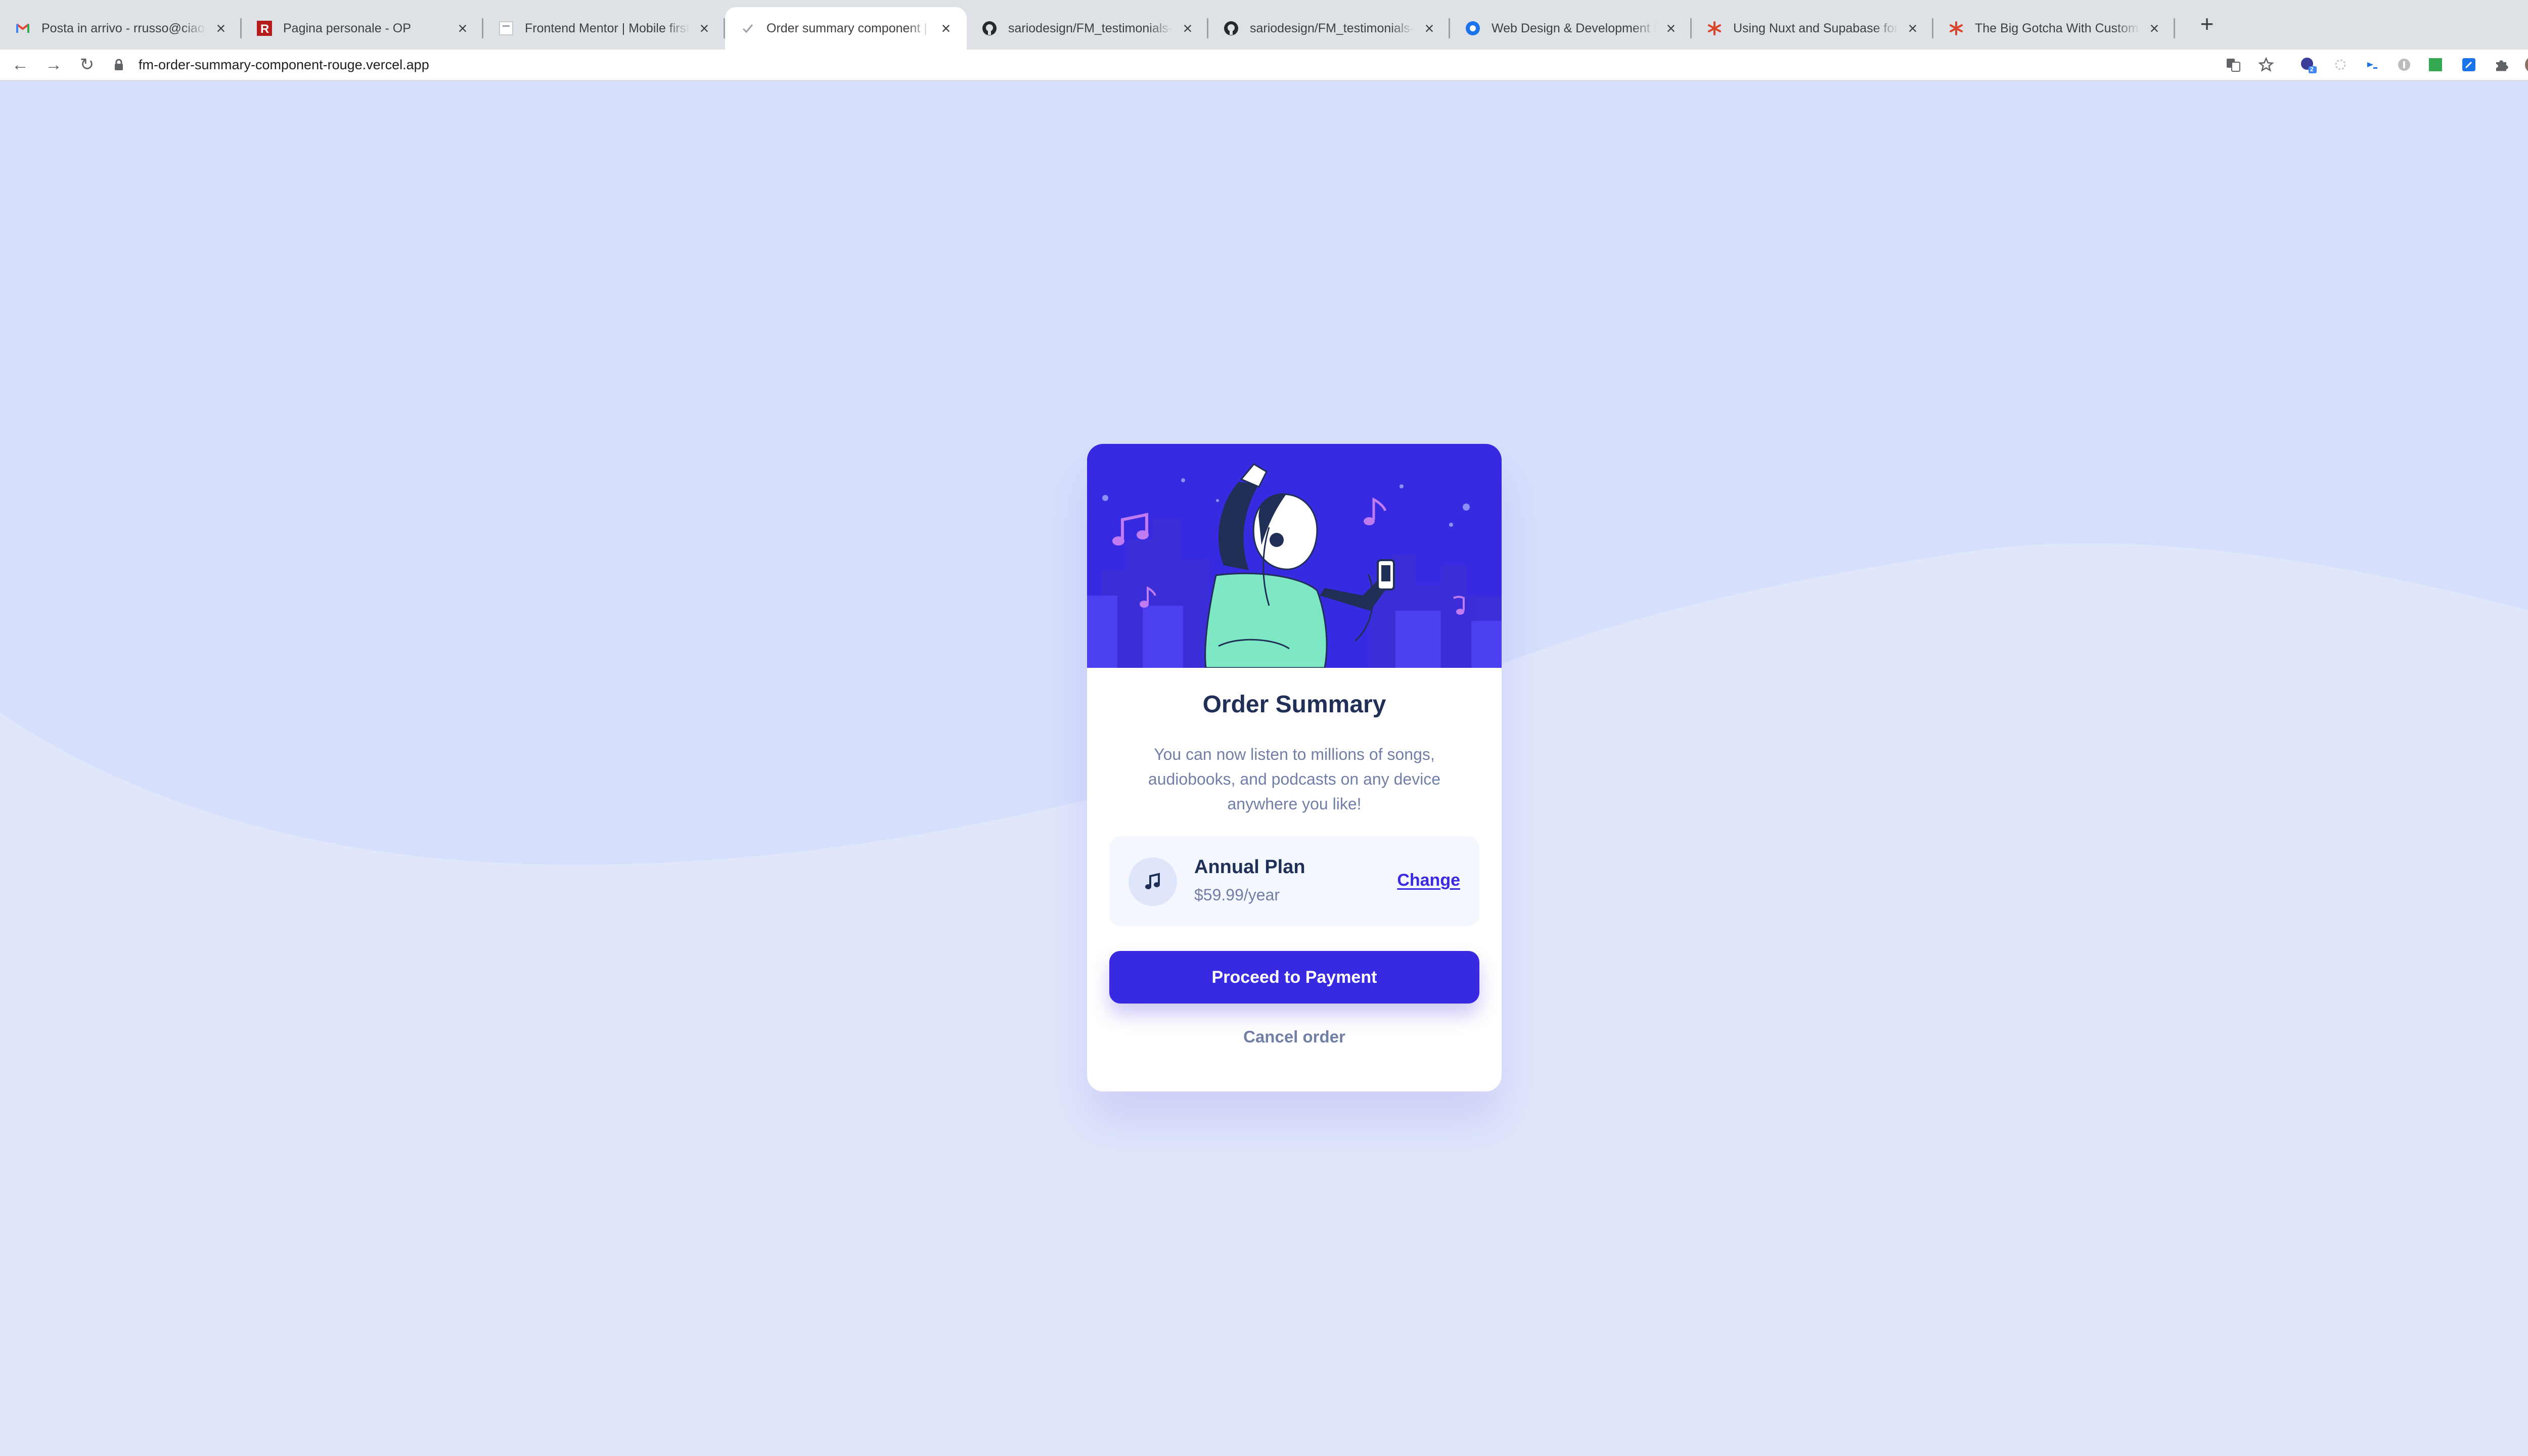 Image resolution: width=2528 pixels, height=1456 pixels. What do you see at coordinates (2341, 64) in the screenshot?
I see `extension-sparkle-icon` at bounding box center [2341, 64].